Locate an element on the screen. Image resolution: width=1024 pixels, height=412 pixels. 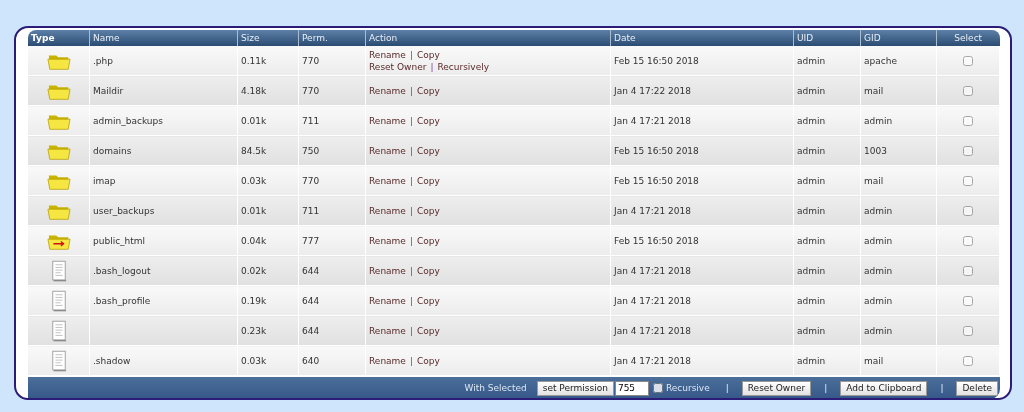
action-button: set Permission is located at coordinates (575, 388).